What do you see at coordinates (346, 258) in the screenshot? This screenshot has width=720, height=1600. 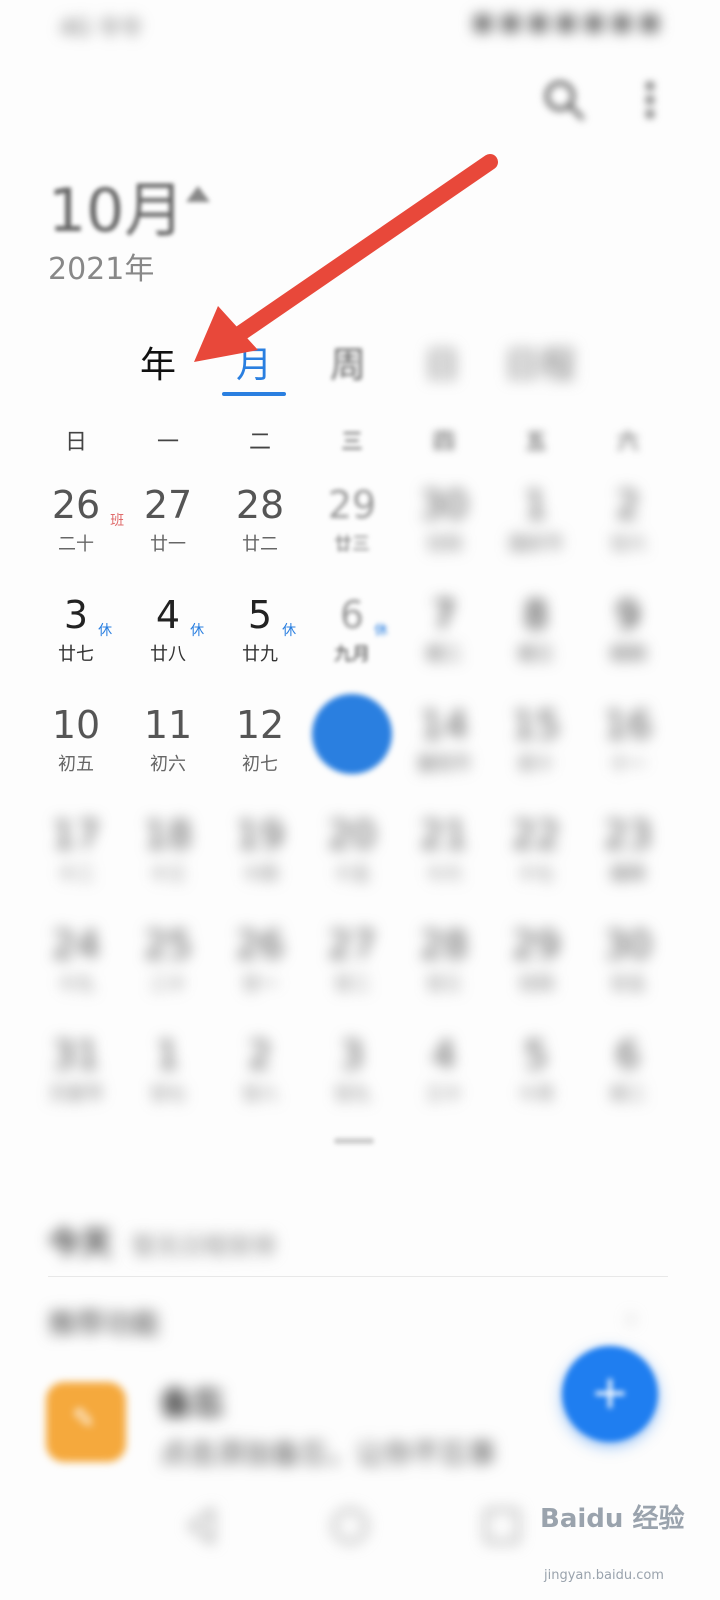 I see `annotation-arrow` at bounding box center [346, 258].